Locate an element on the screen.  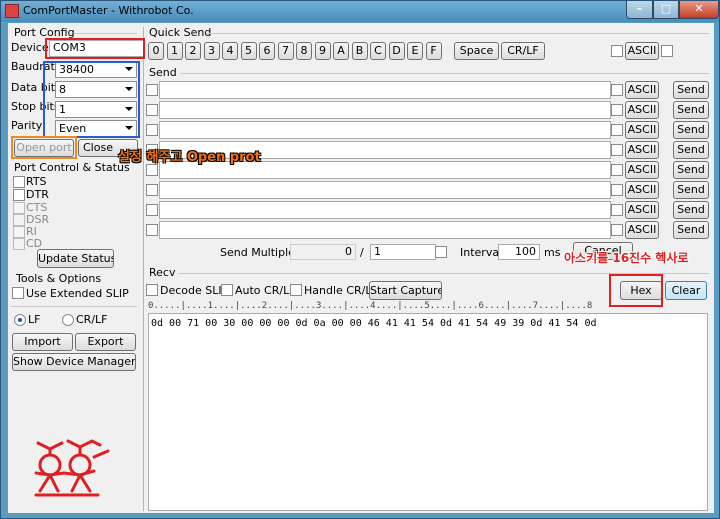
minimize-button: – is located at coordinates (639, 10).